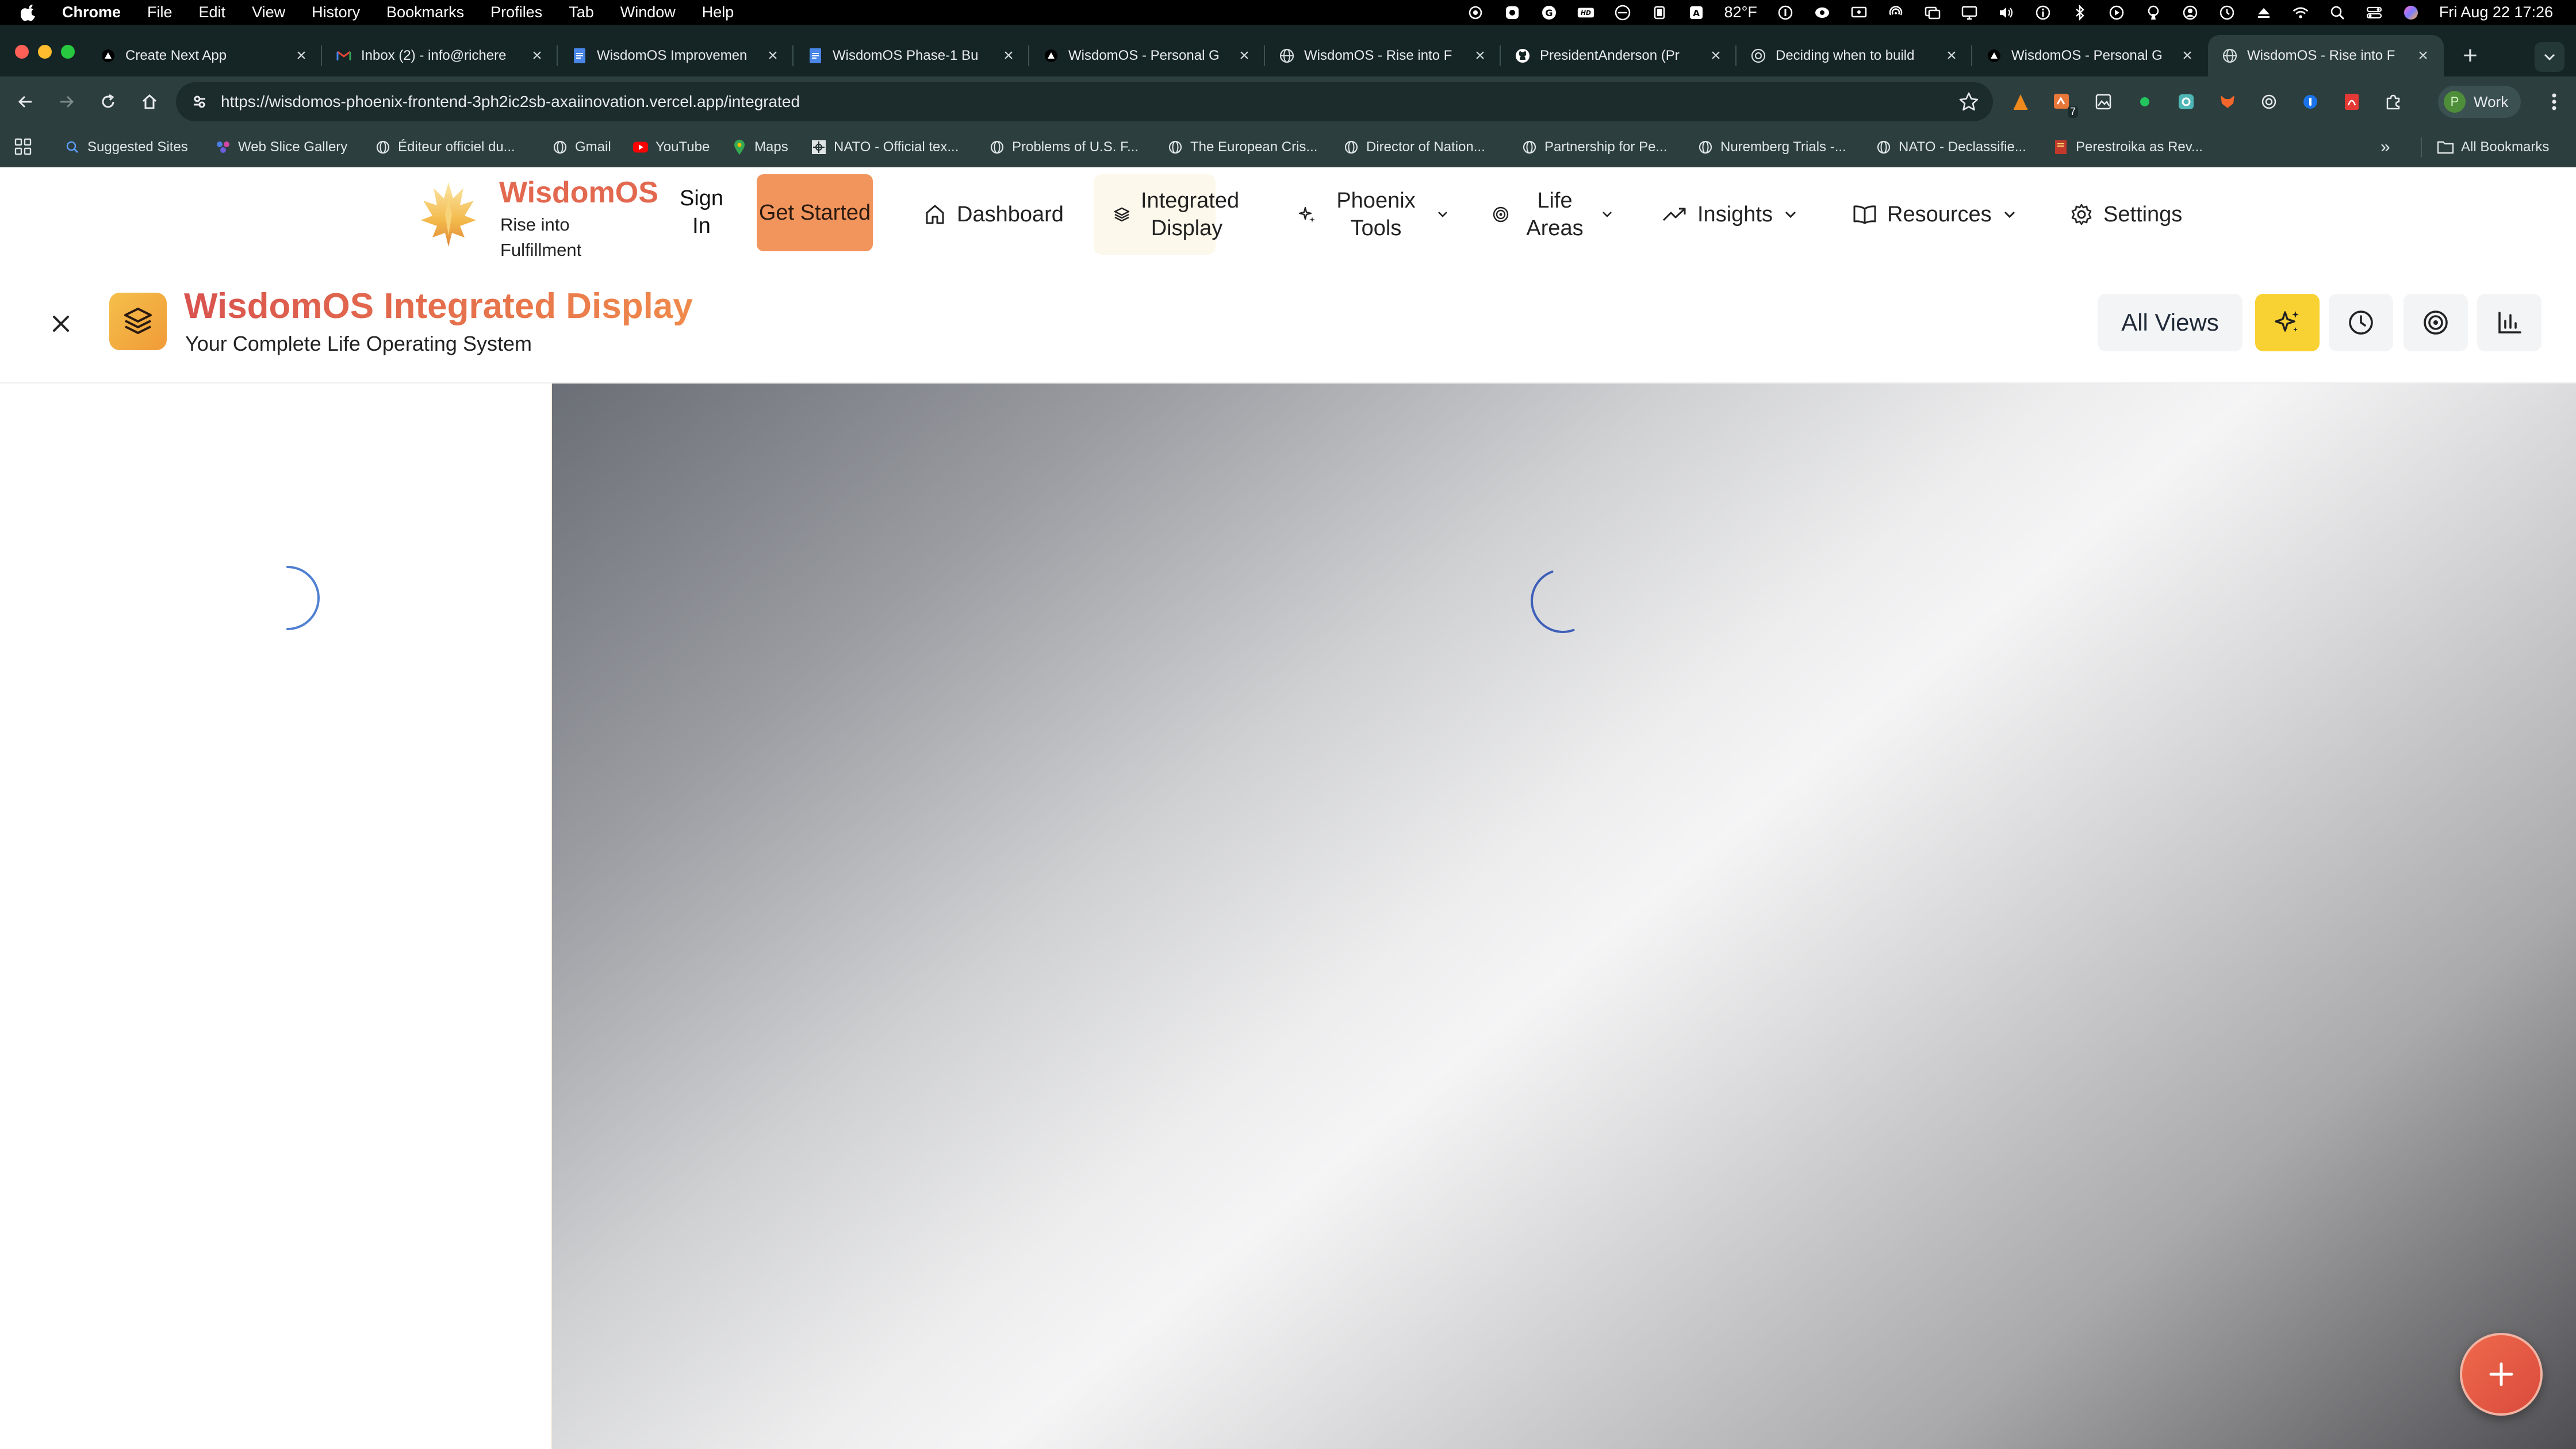 This screenshot has height=1449, width=2576. I want to click on all-views-button: All Views, so click(2170, 322).